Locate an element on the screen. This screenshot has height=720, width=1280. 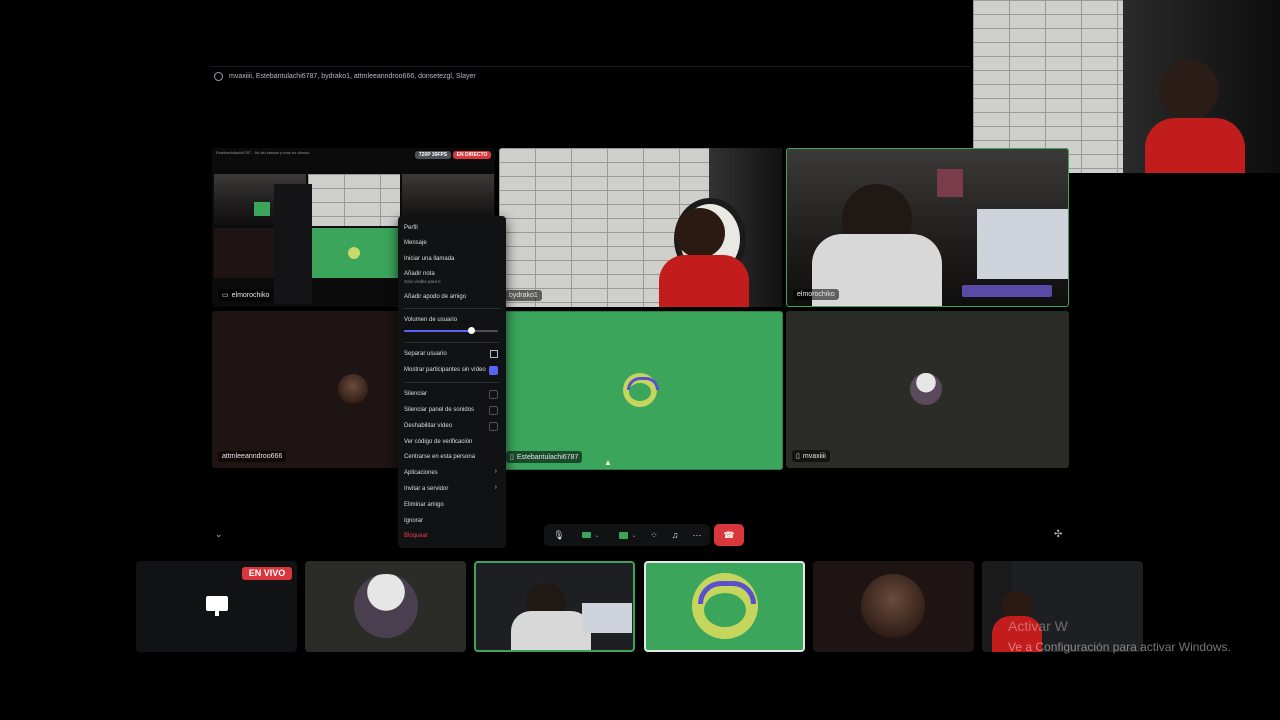
collapse-chevron-icon: ⌄ is located at coordinates (219, 534).